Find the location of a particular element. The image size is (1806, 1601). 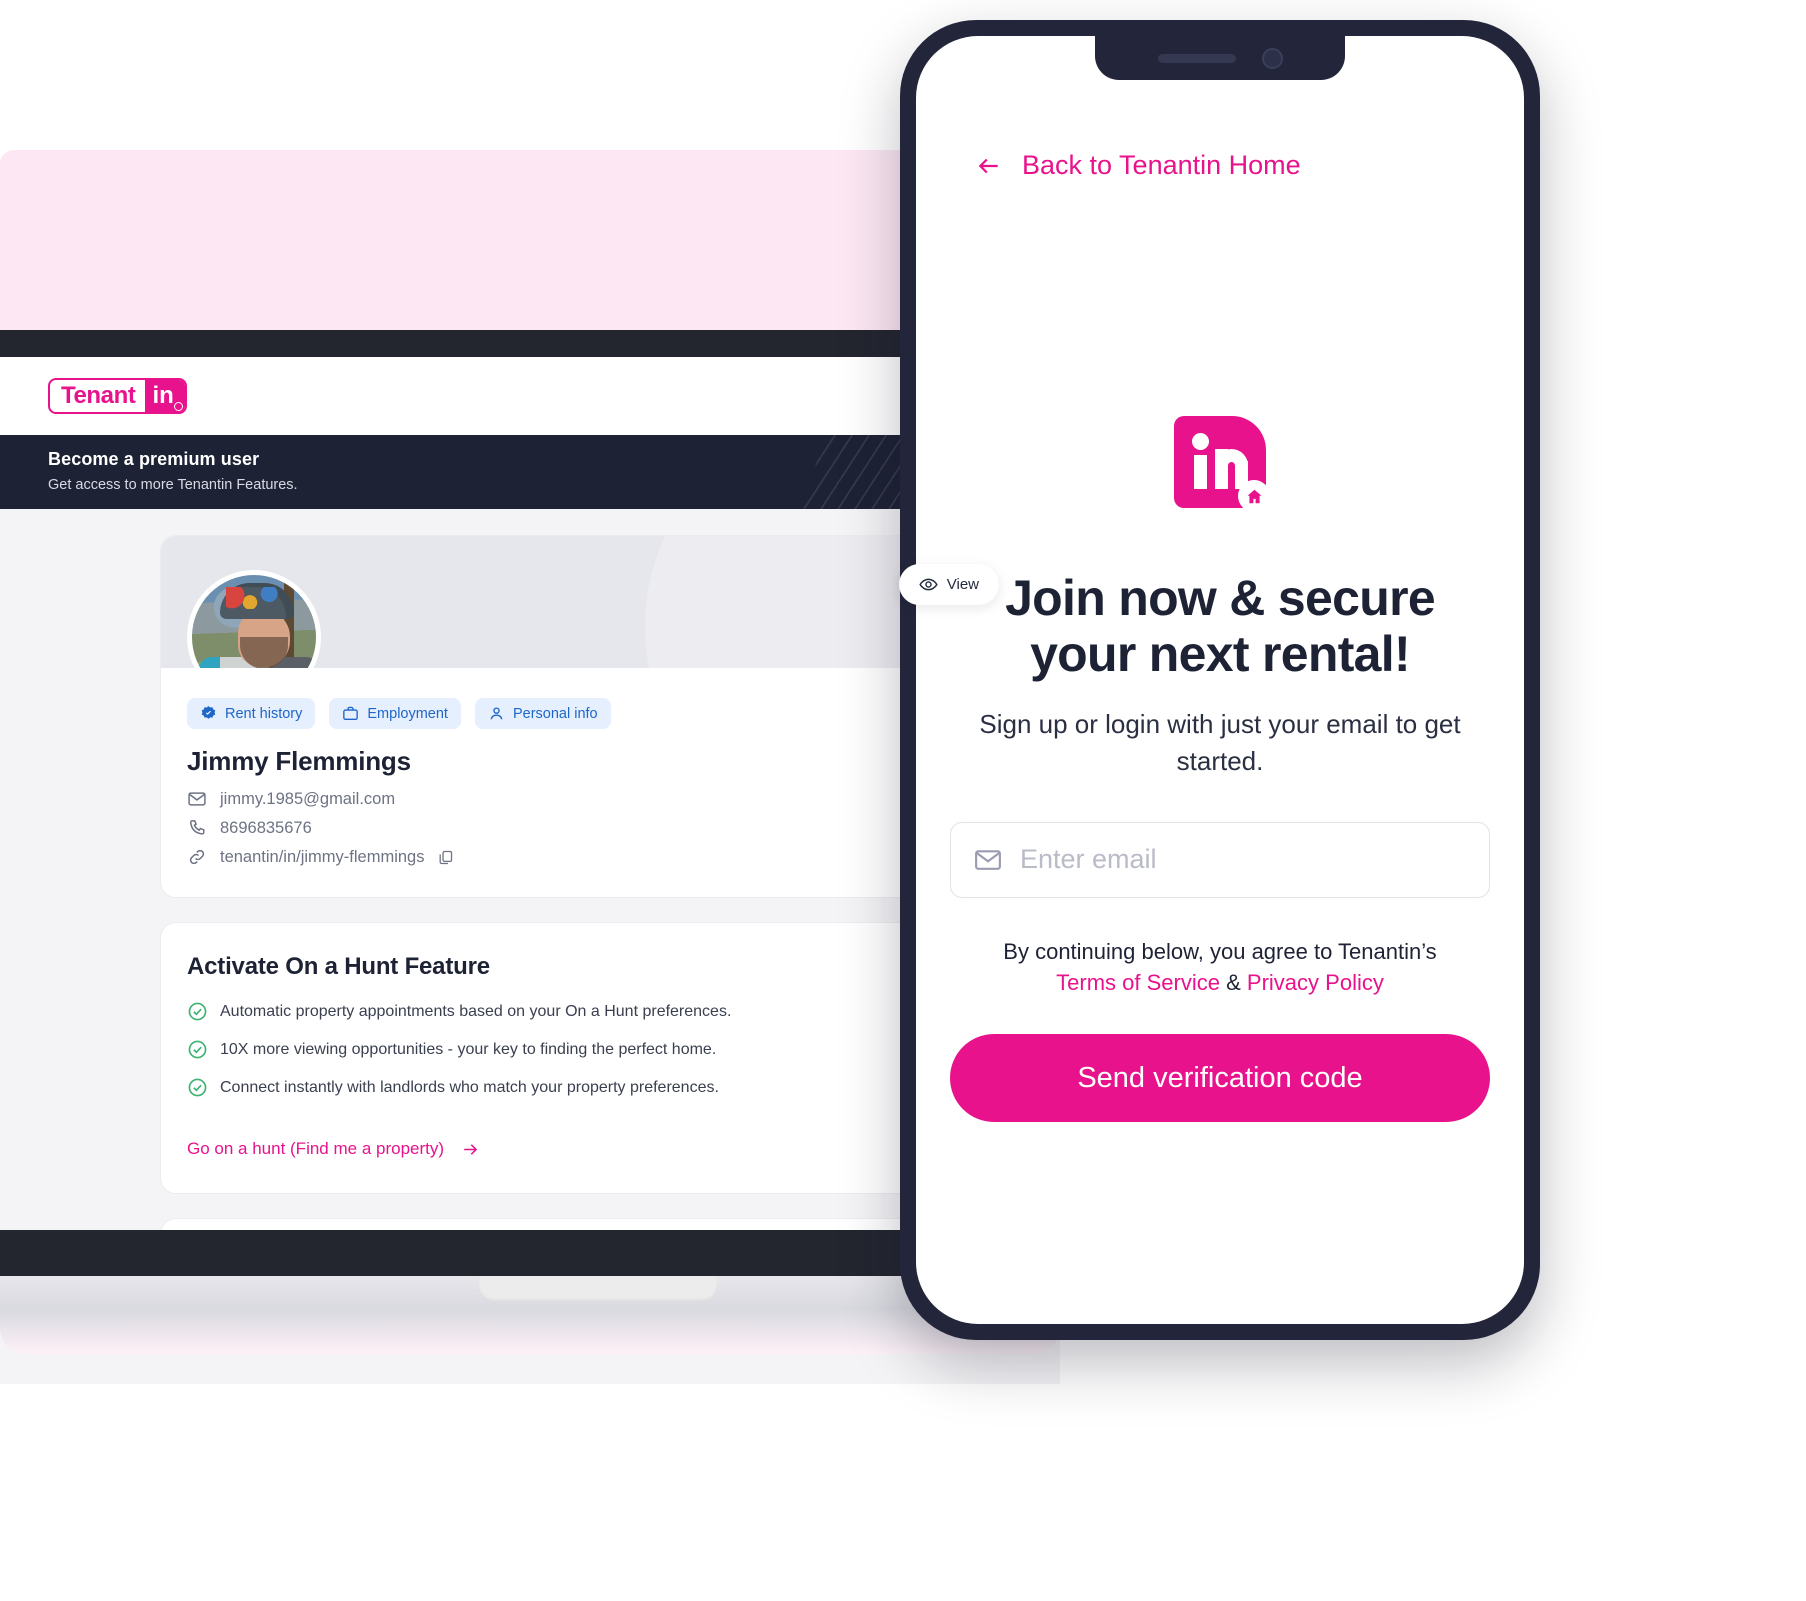

logo-in-text: in is located at coordinates (163, 395).